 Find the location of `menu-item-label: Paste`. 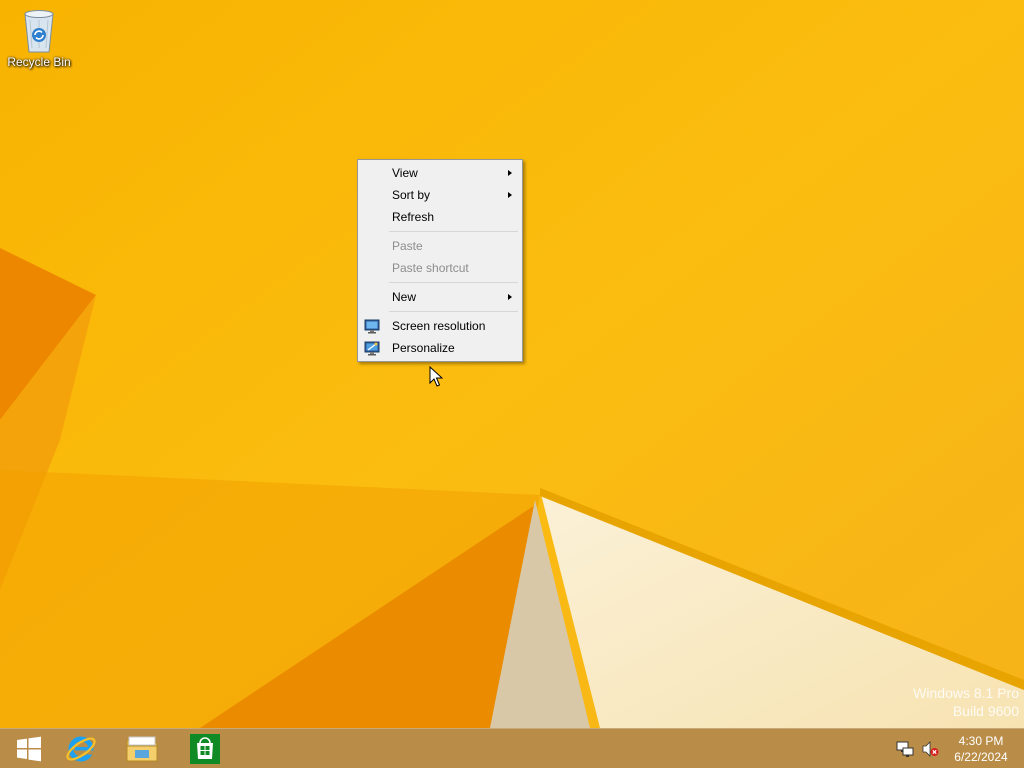

menu-item-label: Paste is located at coordinates (407, 246).